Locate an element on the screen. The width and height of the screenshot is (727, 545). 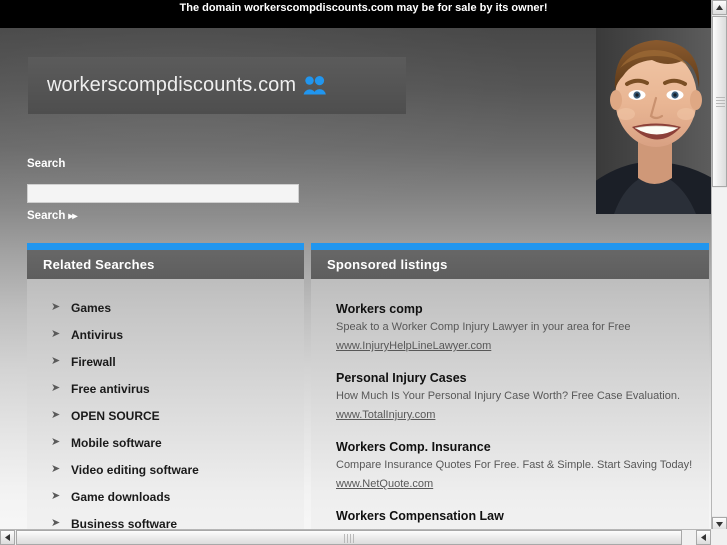
ad-title: Workers Compensation Law is located at coordinates (522, 516).